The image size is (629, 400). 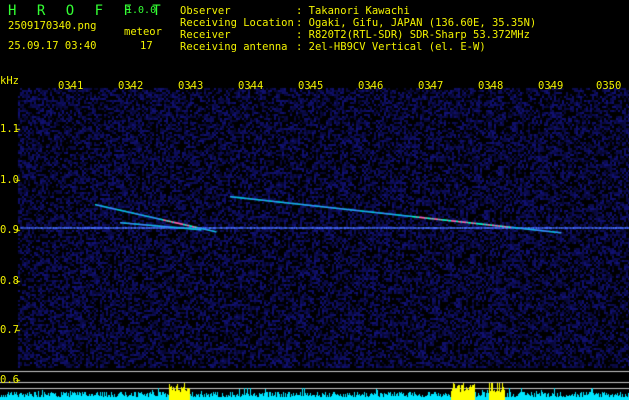 What do you see at coordinates (71, 86) in the screenshot?
I see `x-tick-0341: 0341` at bounding box center [71, 86].